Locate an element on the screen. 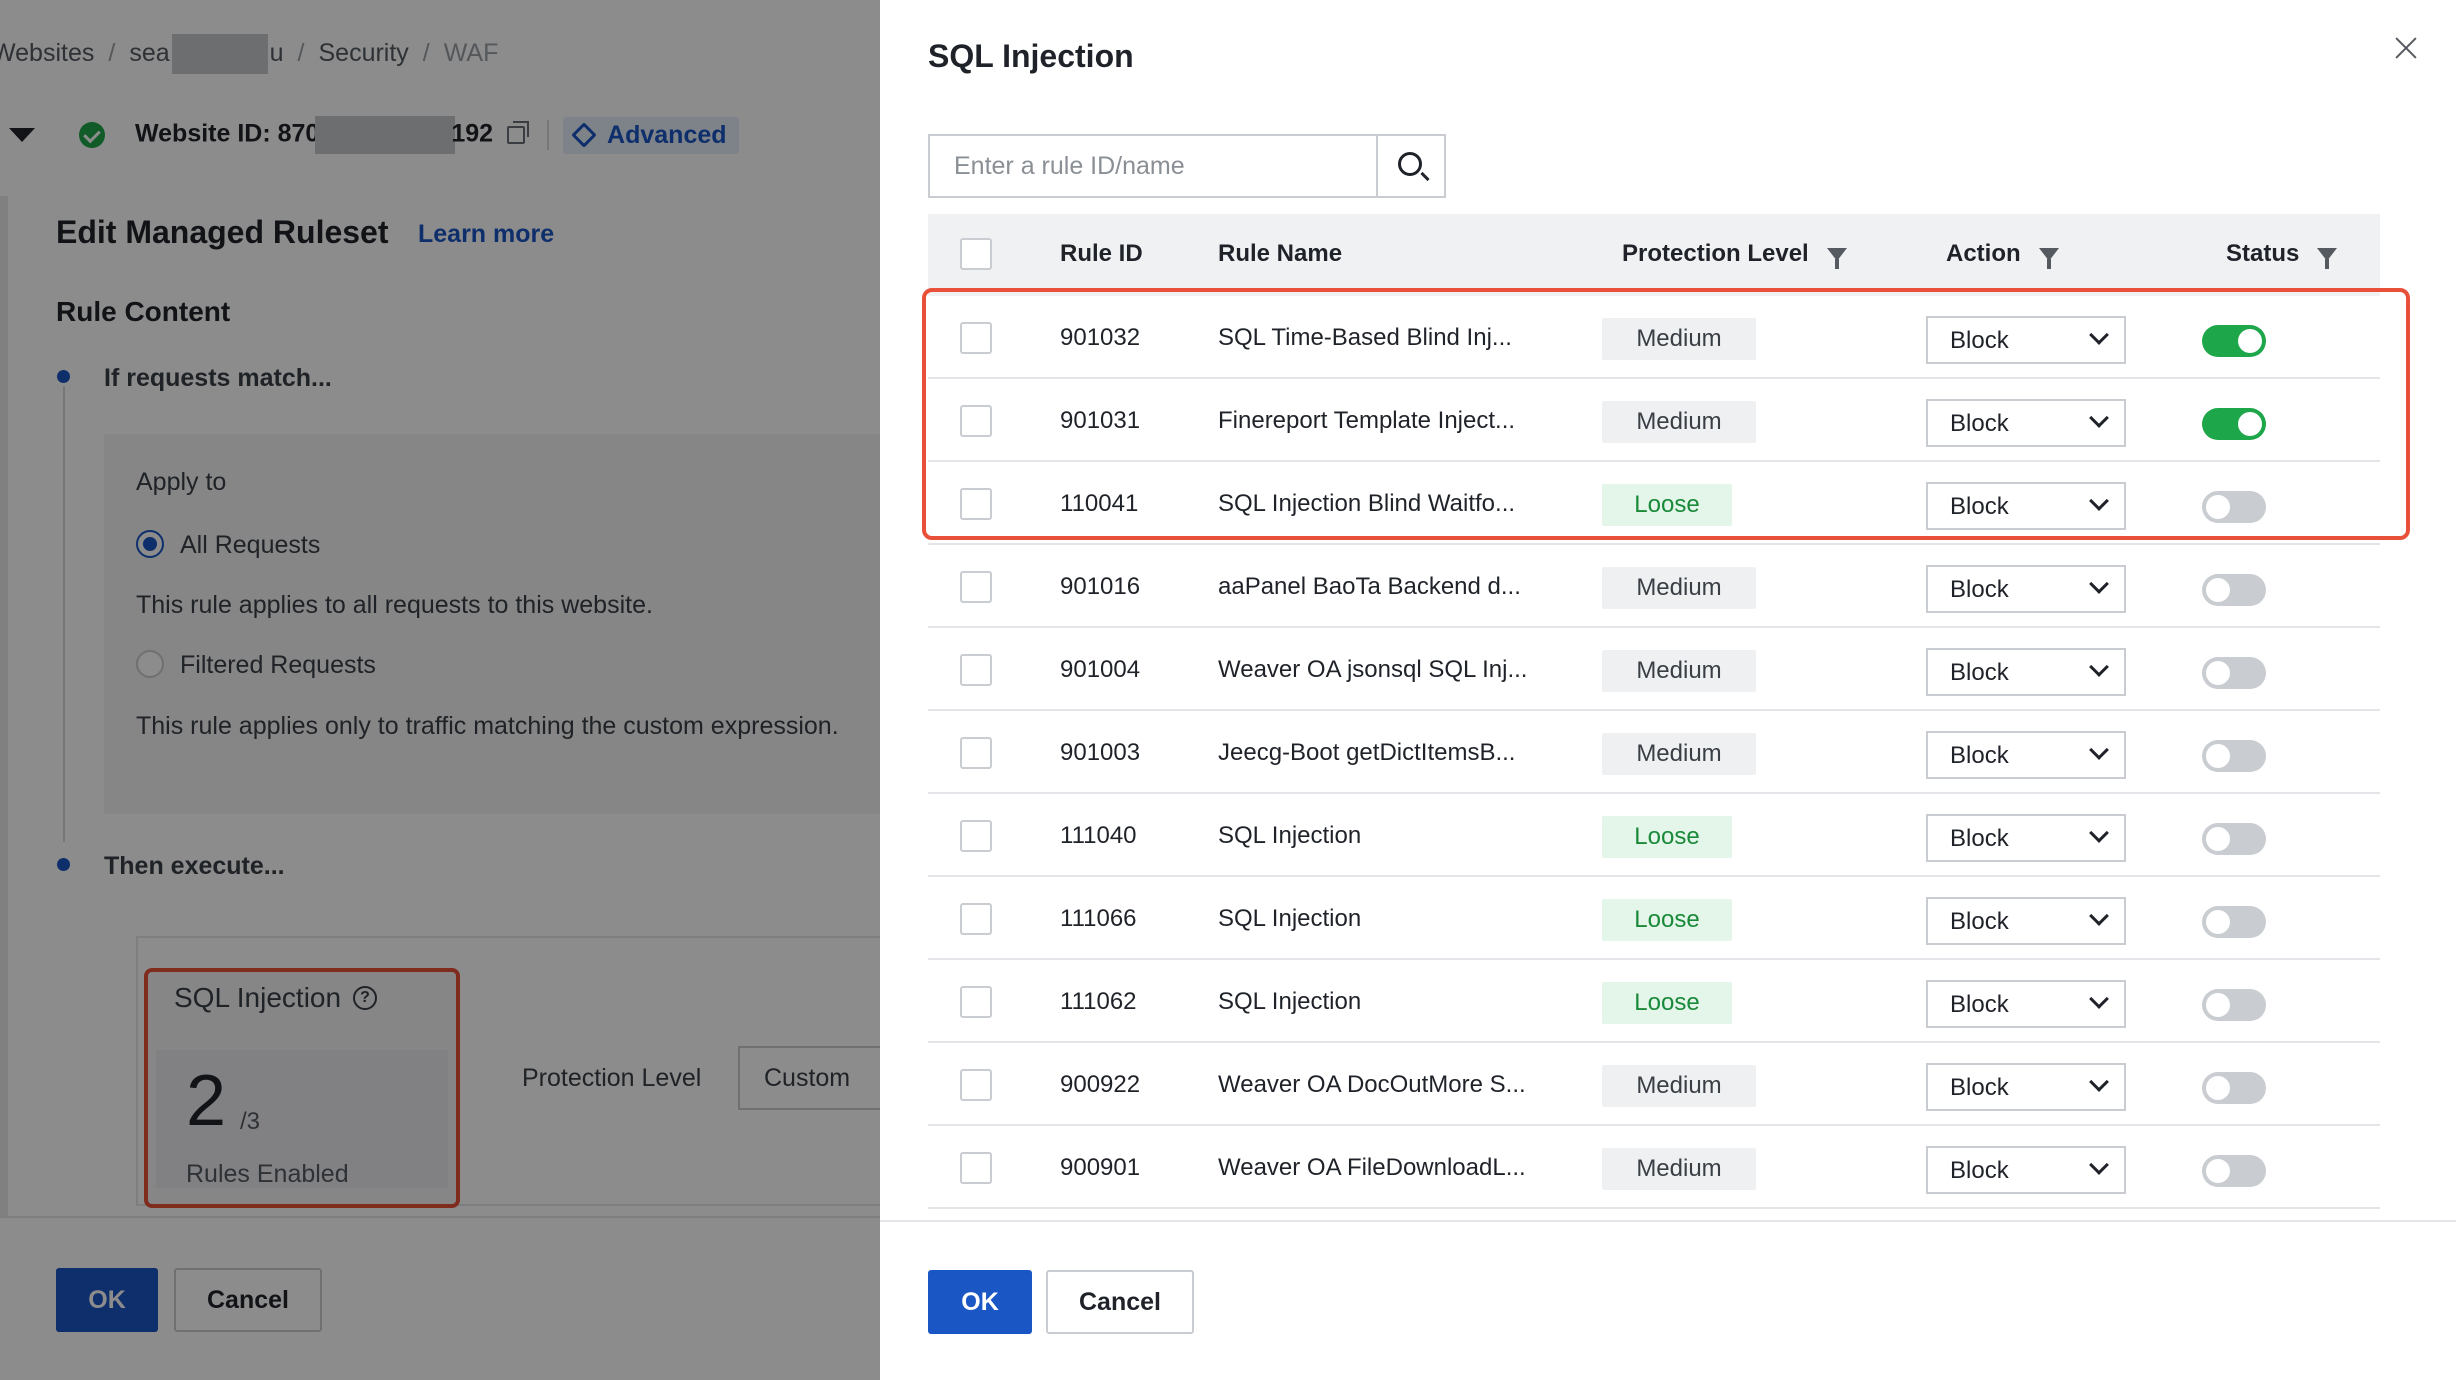 The image size is (2456, 1380). learn-more-link: Learn more is located at coordinates (486, 234).